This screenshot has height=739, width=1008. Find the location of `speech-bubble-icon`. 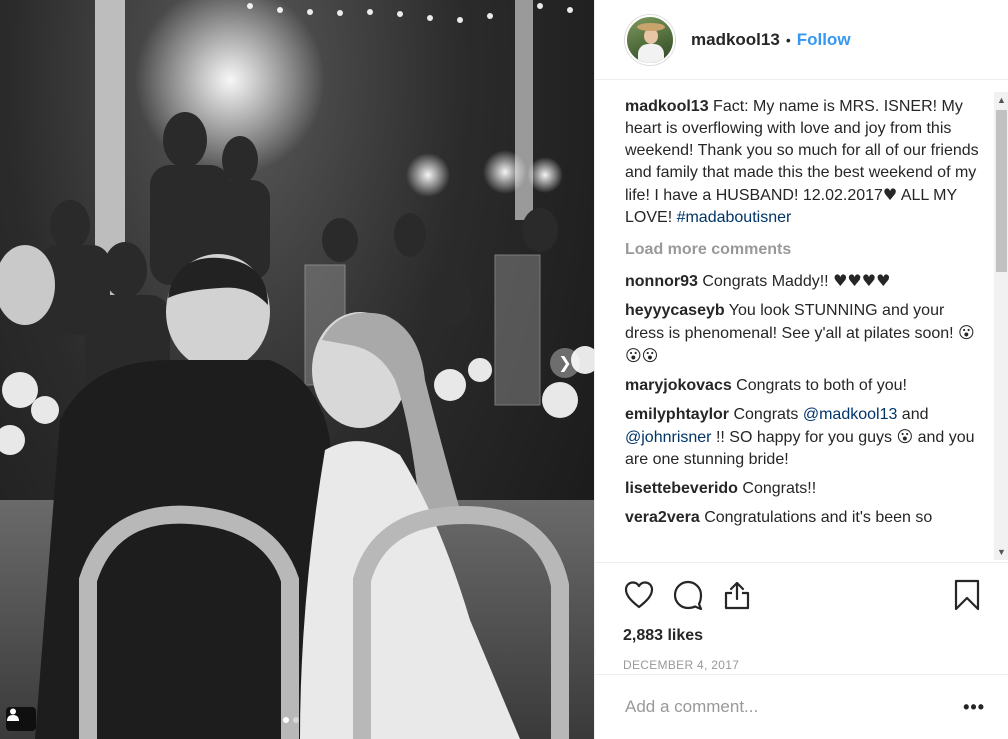

speech-bubble-icon is located at coordinates (688, 595).